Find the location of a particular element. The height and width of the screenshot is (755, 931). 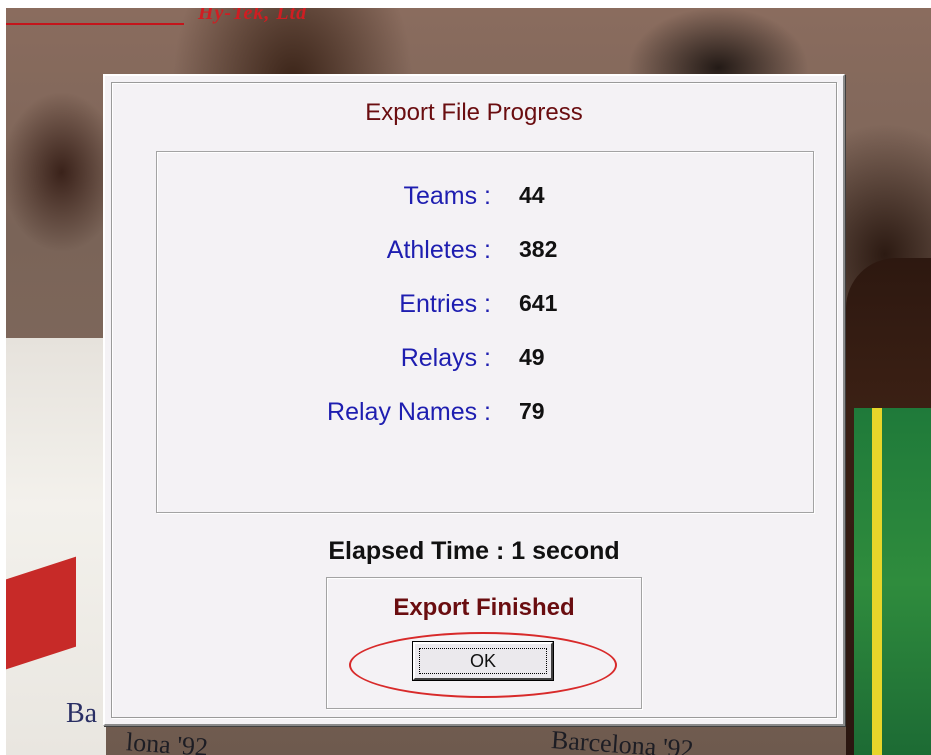

stat-value: 641 is located at coordinates (538, 303).